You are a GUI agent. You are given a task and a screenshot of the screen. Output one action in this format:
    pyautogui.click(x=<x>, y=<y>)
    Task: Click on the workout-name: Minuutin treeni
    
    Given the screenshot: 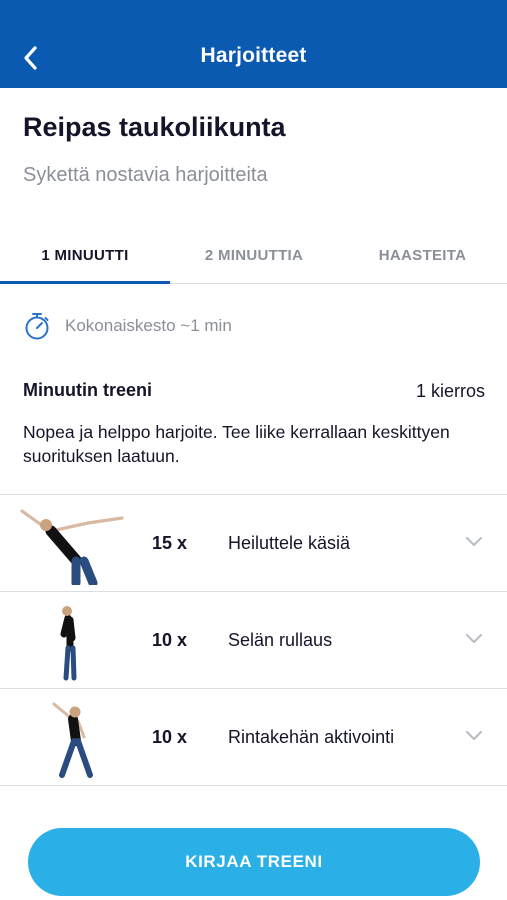 What is the action you would take?
    pyautogui.click(x=87, y=390)
    